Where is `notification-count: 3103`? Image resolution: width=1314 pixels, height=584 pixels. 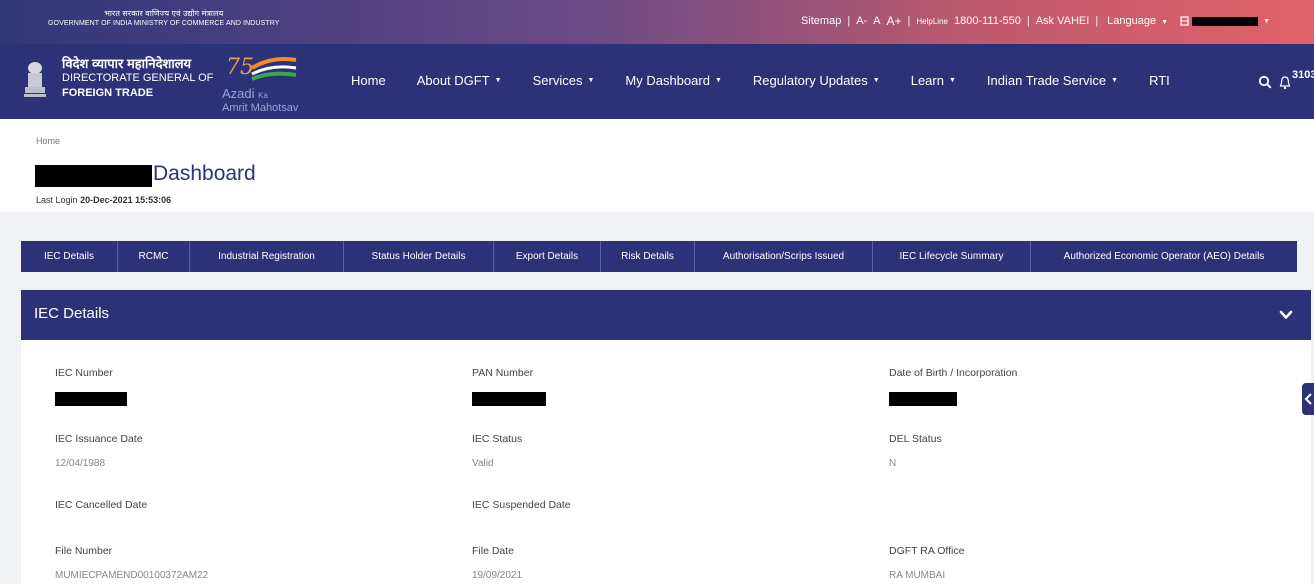 notification-count: 3103 is located at coordinates (1303, 75).